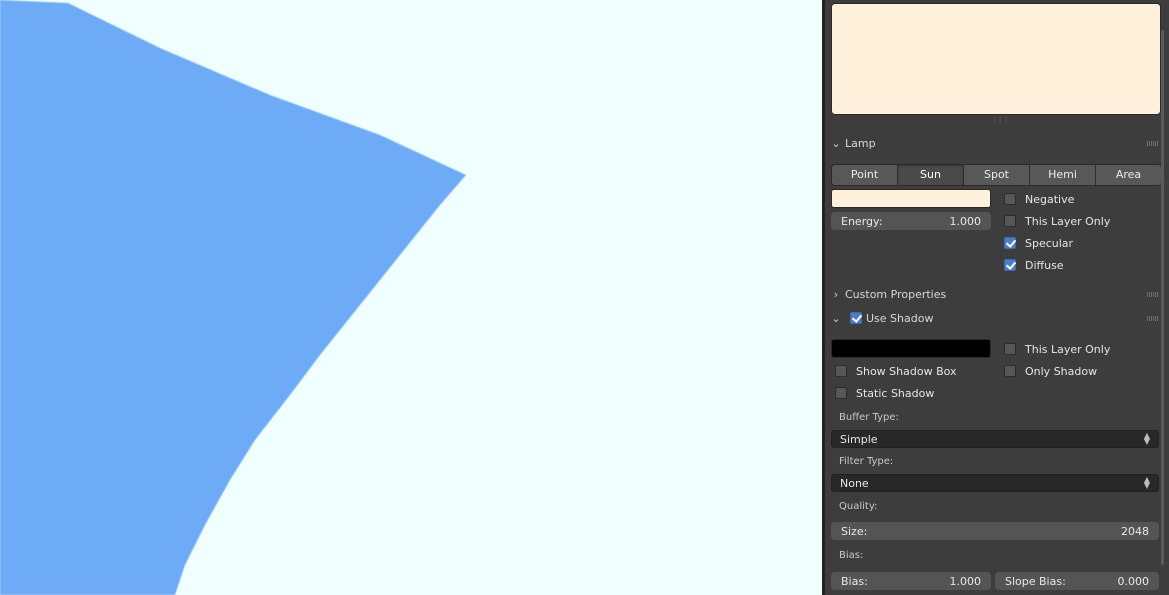  Describe the element at coordinates (1035, 581) in the screenshot. I see `slope-bias-label: Slope Bias:` at that location.